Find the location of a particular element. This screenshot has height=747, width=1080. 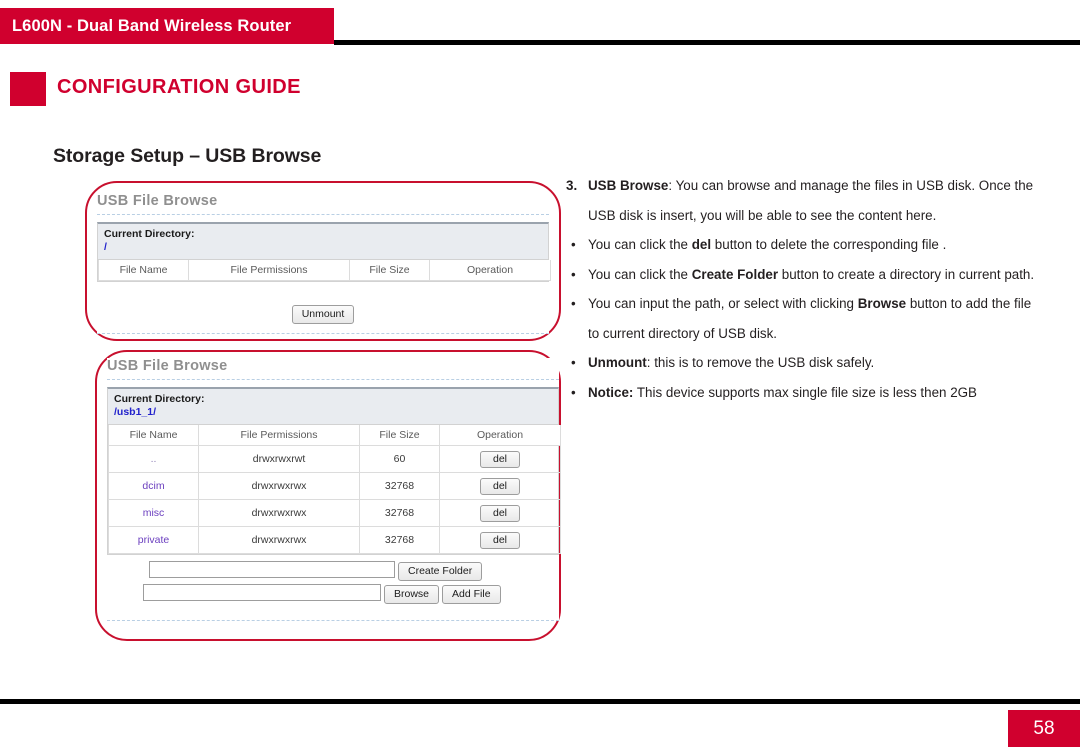

create-folder-button: Create Folder is located at coordinates (440, 571).